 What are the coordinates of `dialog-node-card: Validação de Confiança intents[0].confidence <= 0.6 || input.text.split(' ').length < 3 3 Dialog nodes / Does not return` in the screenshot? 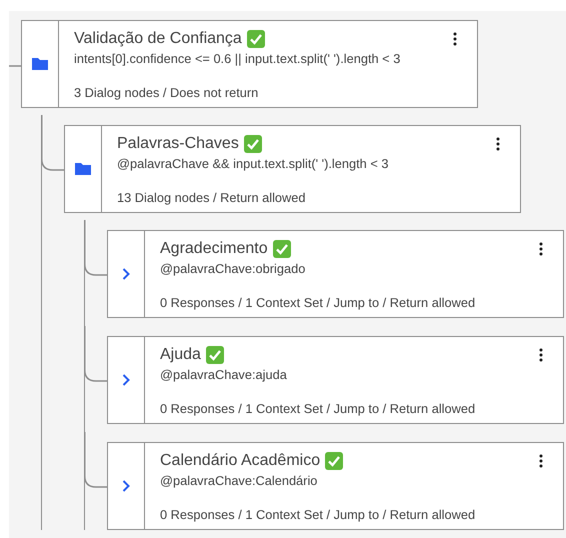 It's located at (249, 64).